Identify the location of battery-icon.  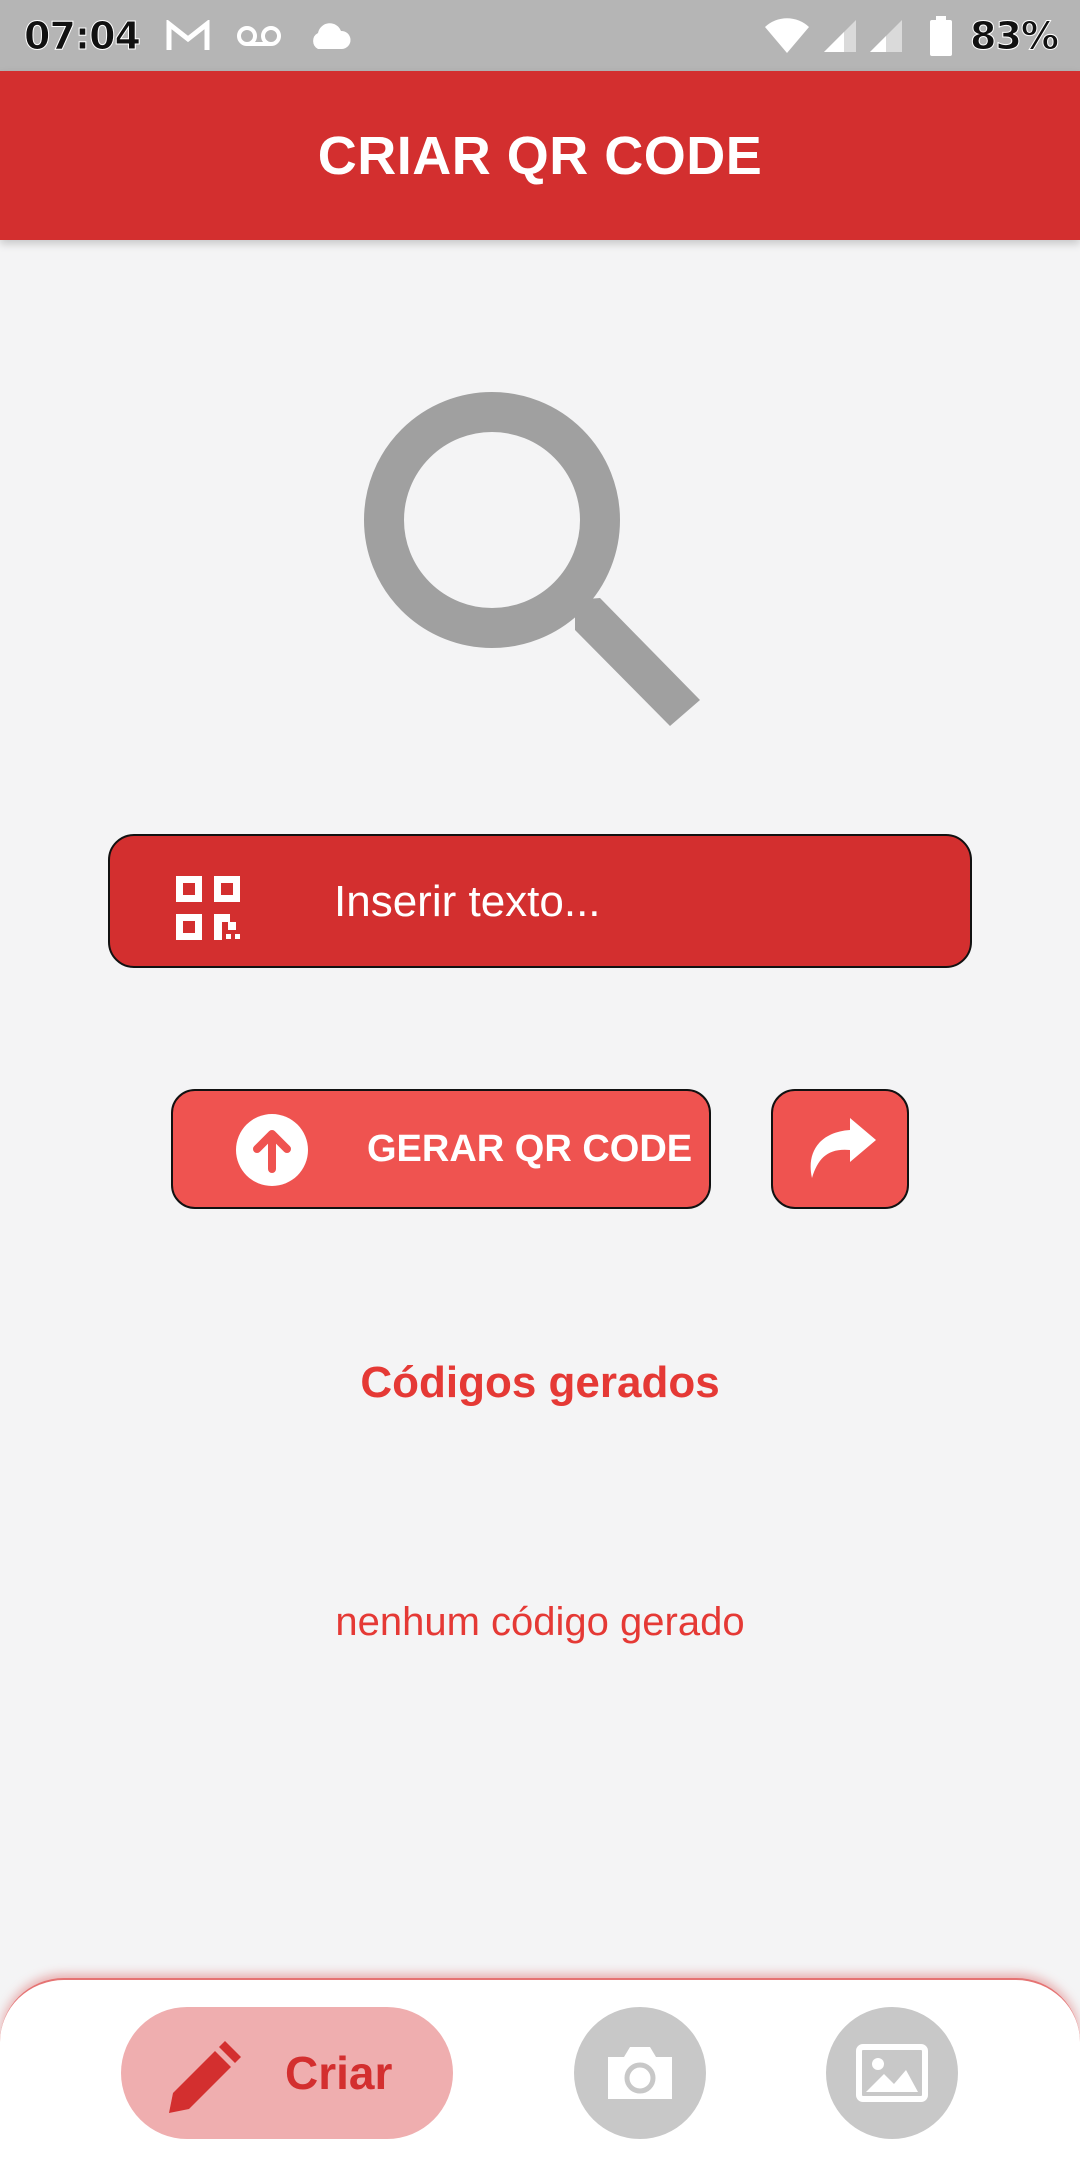
(941, 35).